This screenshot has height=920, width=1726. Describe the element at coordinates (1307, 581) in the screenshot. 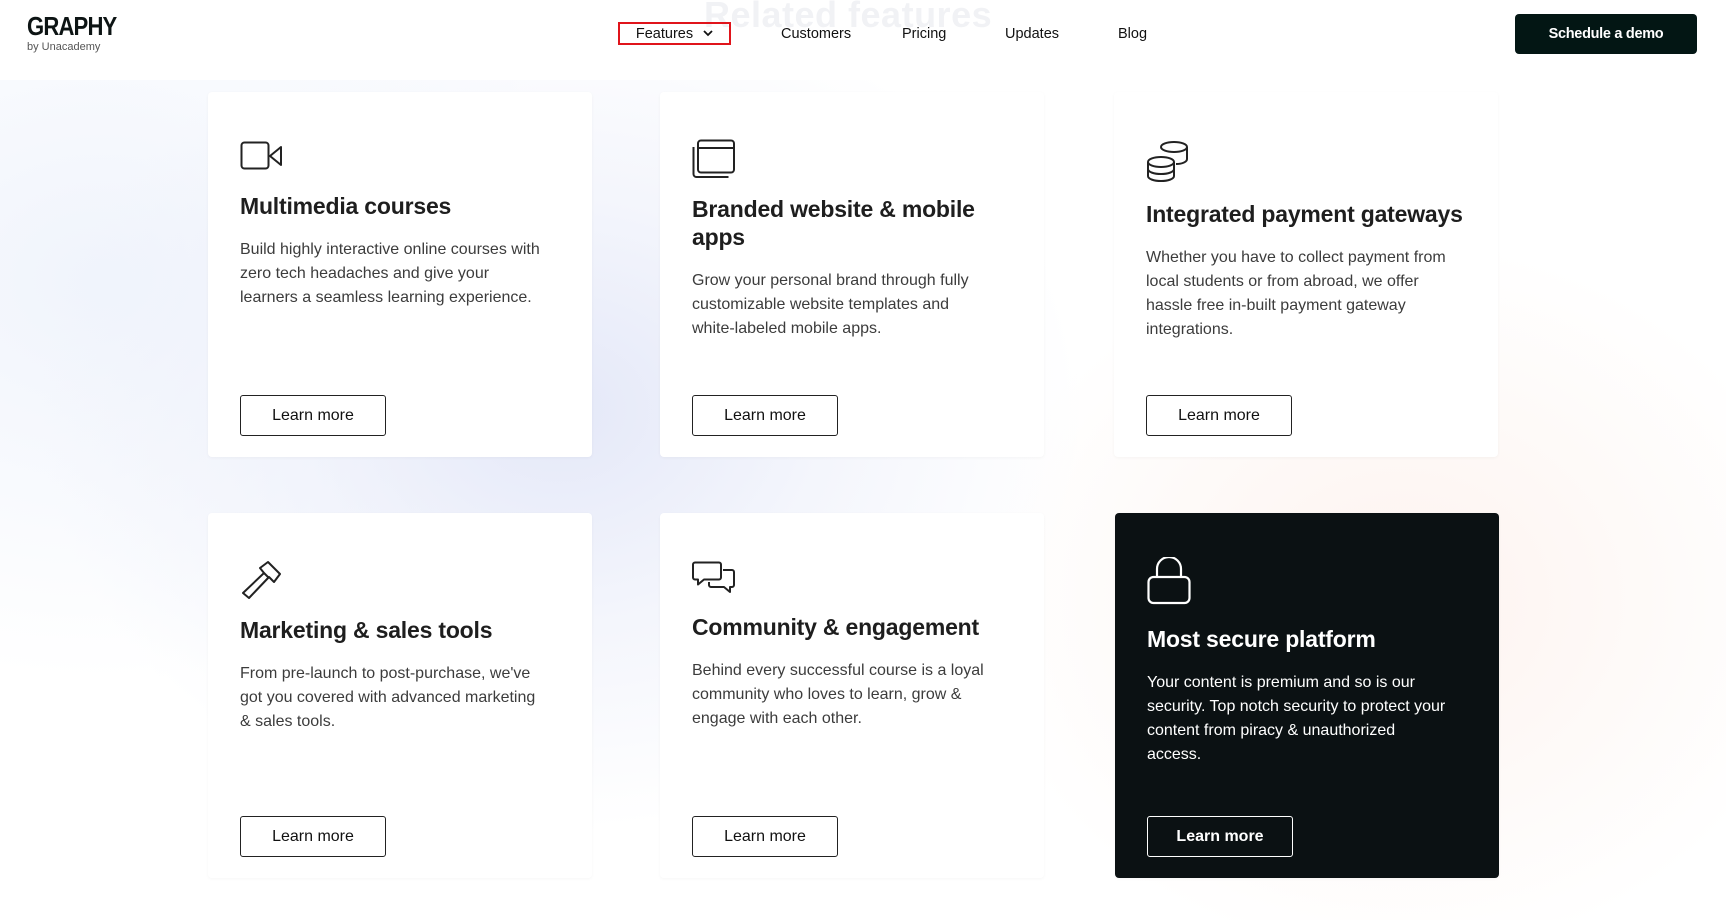

I see `lock-icon` at that location.